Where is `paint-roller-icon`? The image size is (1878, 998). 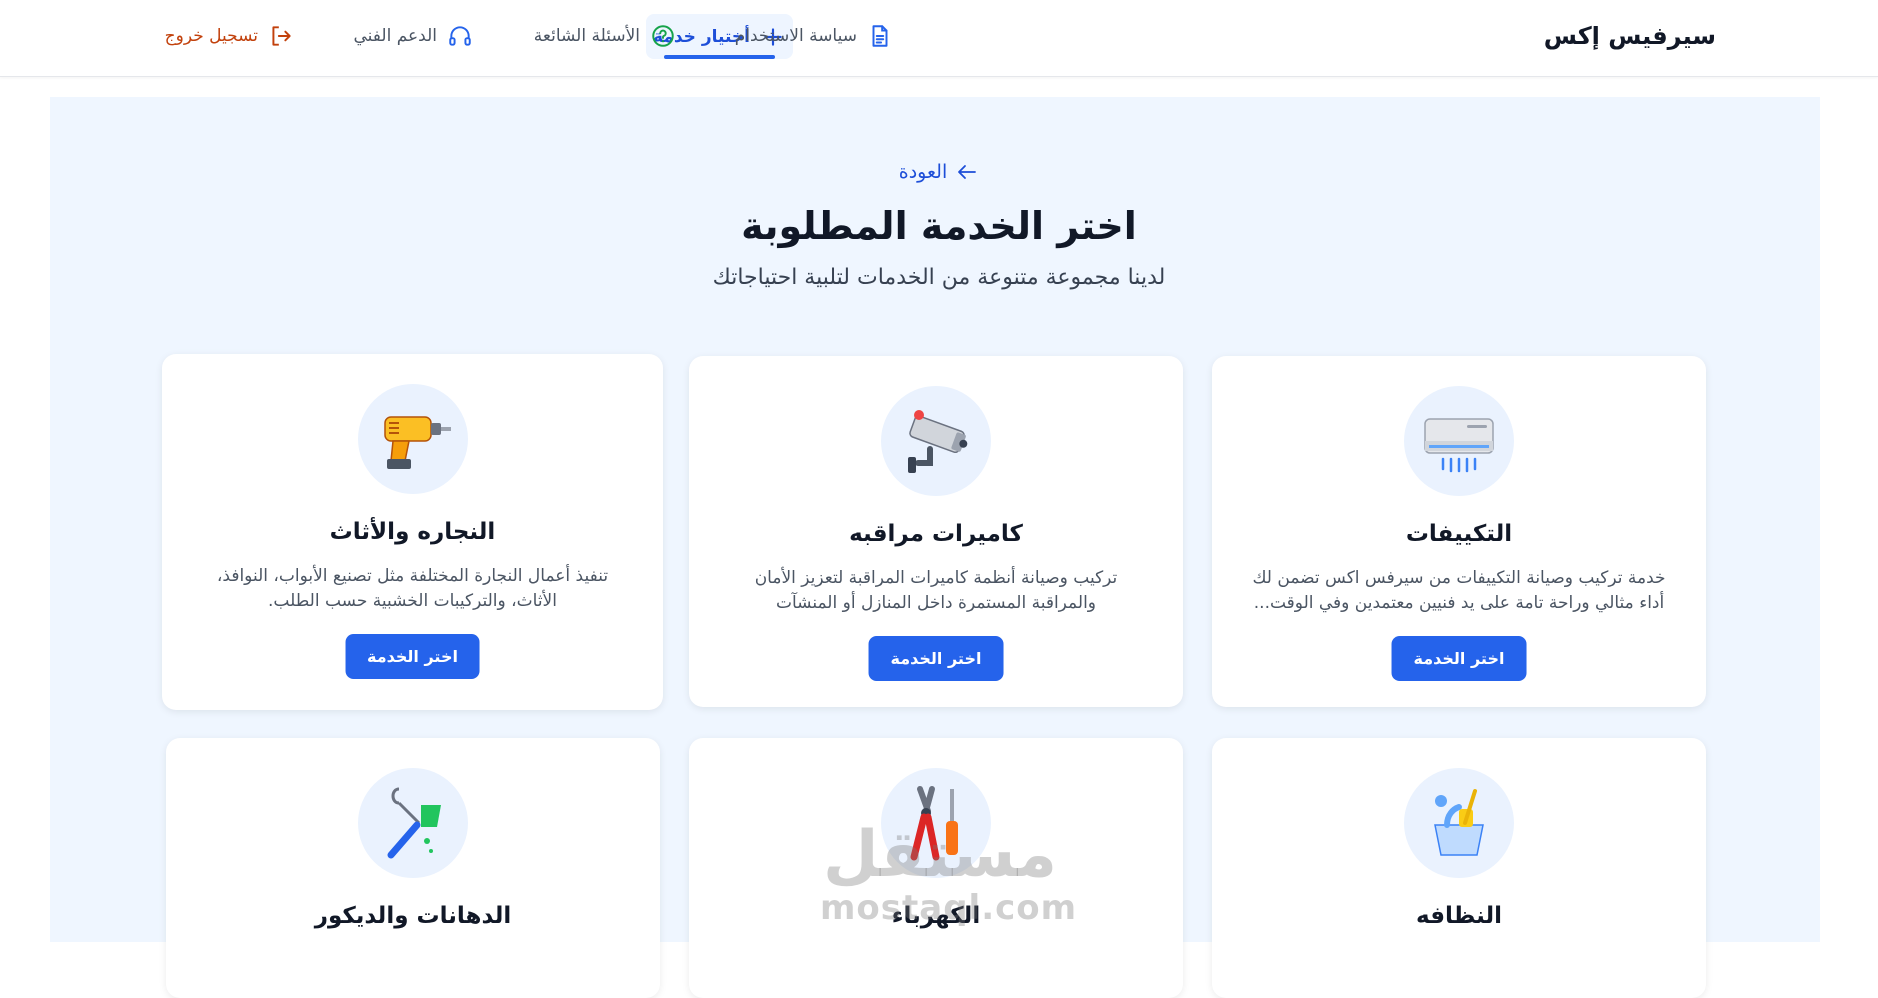 paint-roller-icon is located at coordinates (414, 823).